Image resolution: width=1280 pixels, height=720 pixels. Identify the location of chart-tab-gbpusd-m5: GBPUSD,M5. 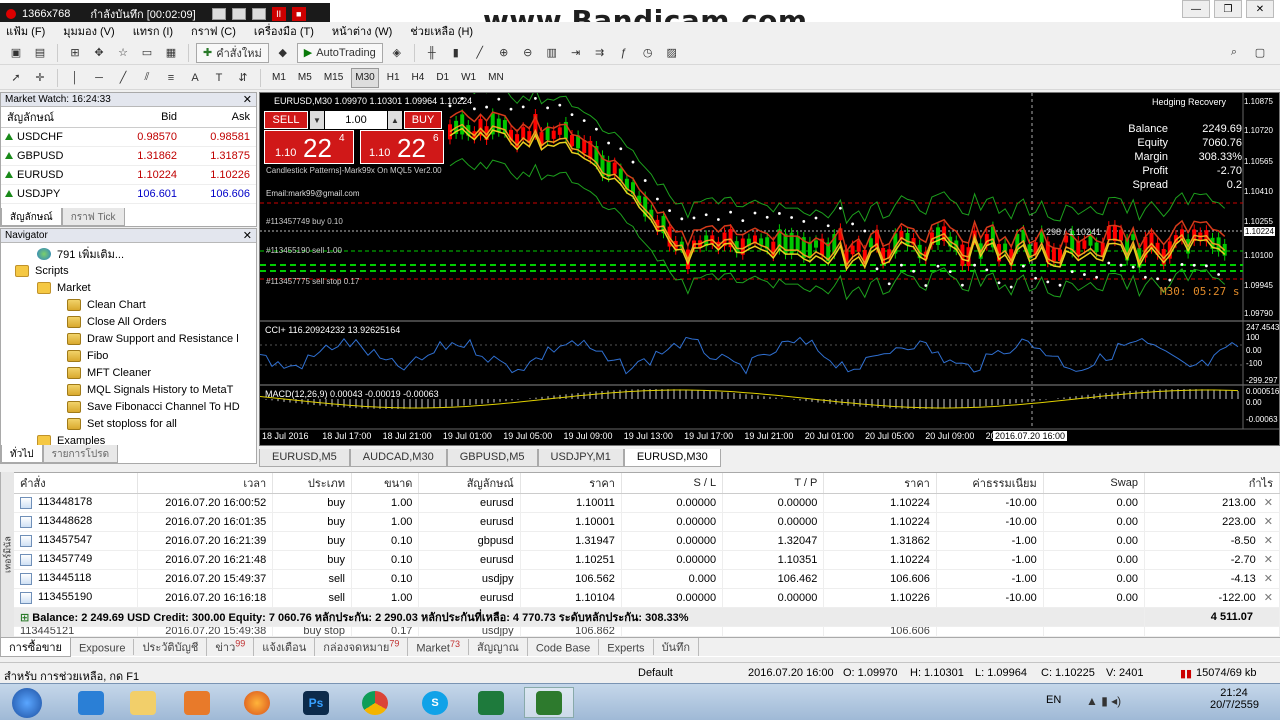
(492, 458).